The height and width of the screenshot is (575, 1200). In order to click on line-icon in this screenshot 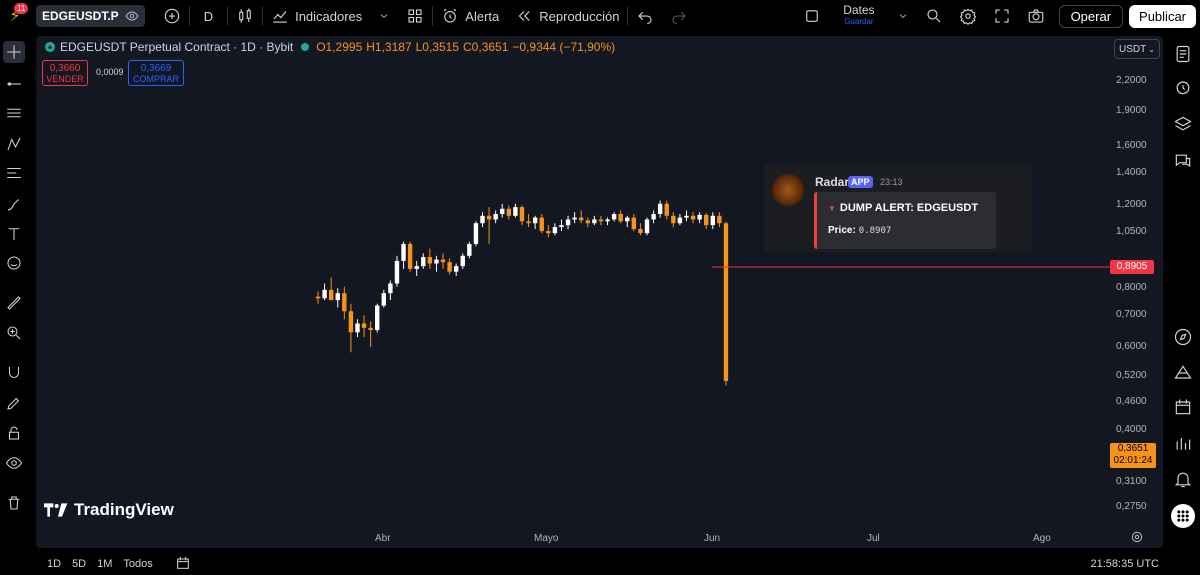, I will do `click(14, 84)`.